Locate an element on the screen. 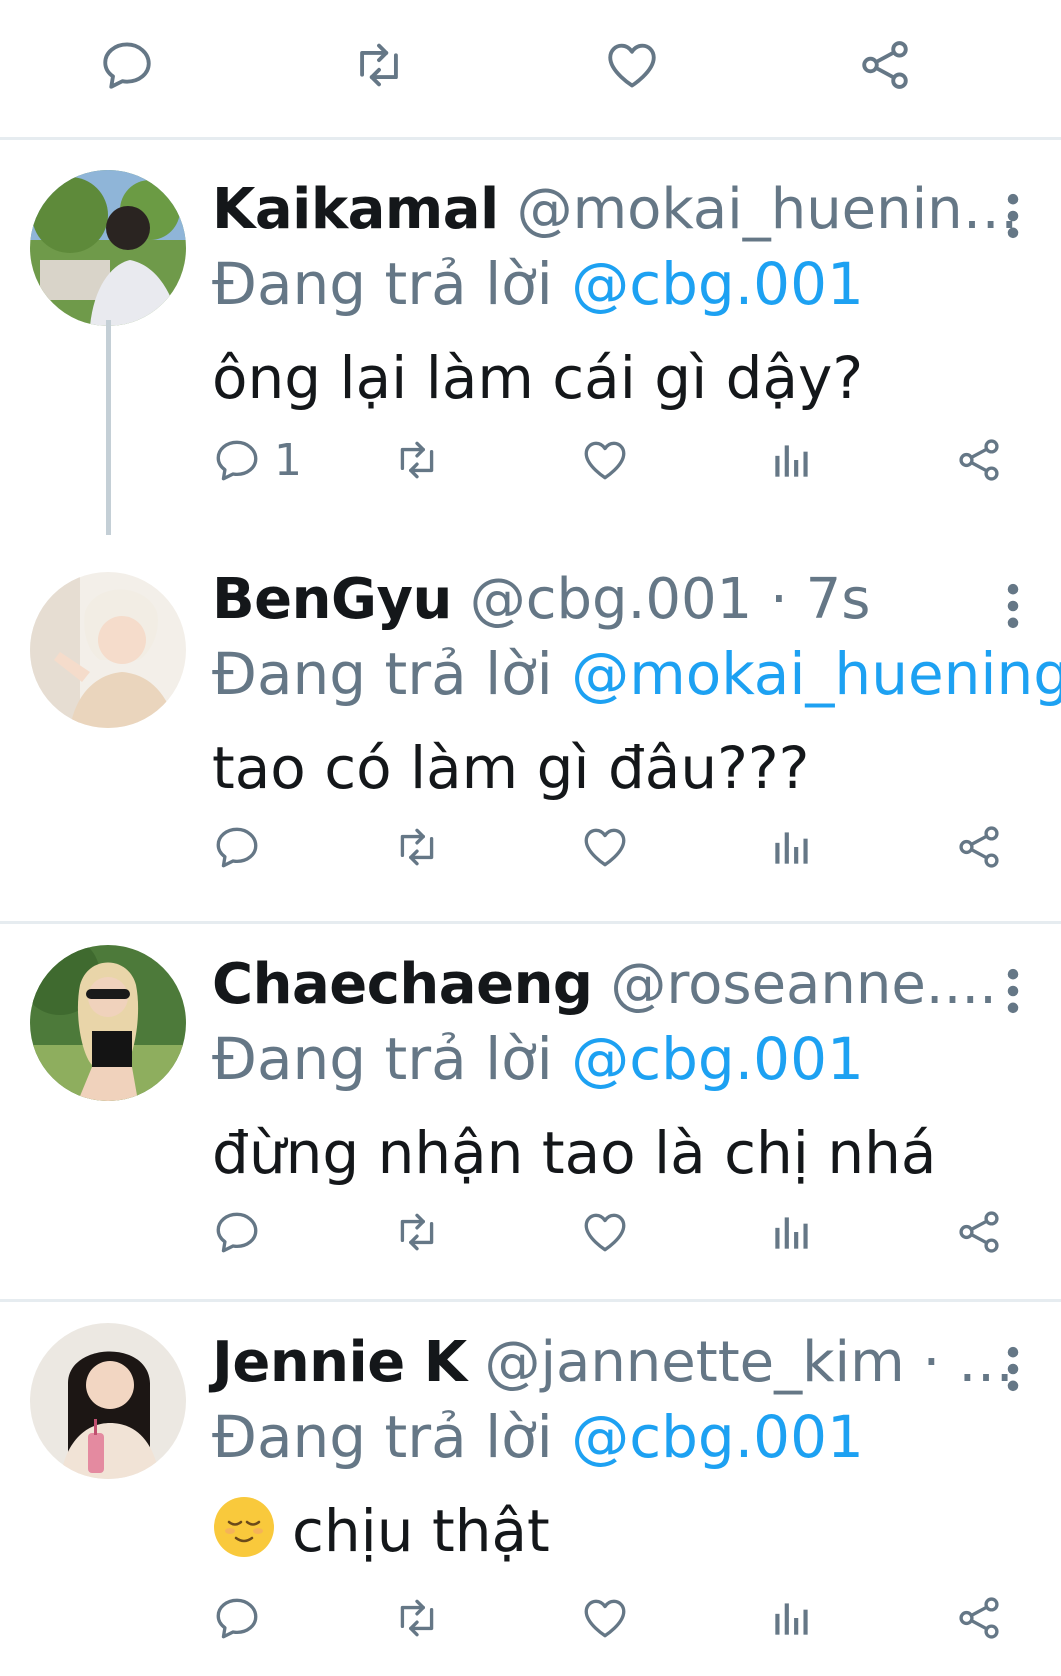 The width and height of the screenshot is (1061, 1676). thread-line is located at coordinates (108, 427).